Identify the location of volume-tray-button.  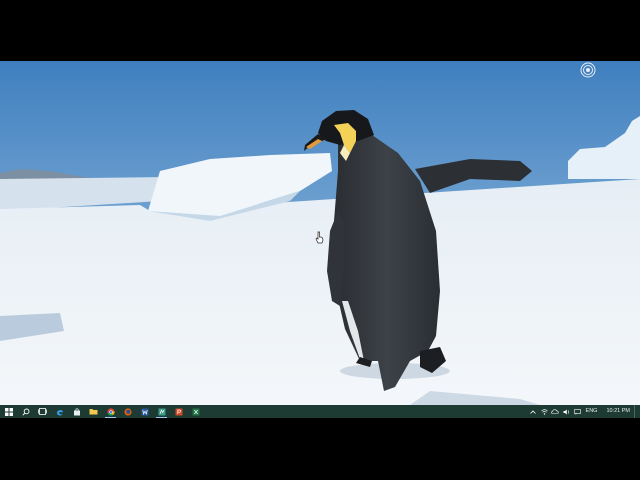
(566, 411).